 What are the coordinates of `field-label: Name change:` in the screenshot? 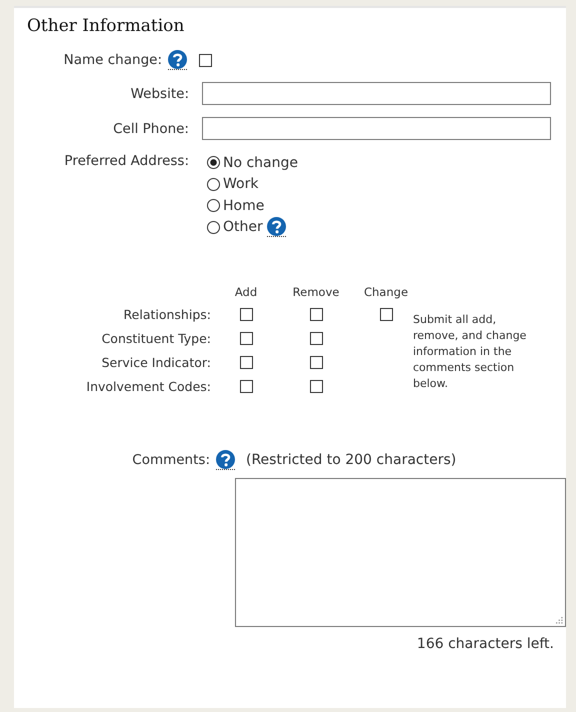 It's located at (112, 60).